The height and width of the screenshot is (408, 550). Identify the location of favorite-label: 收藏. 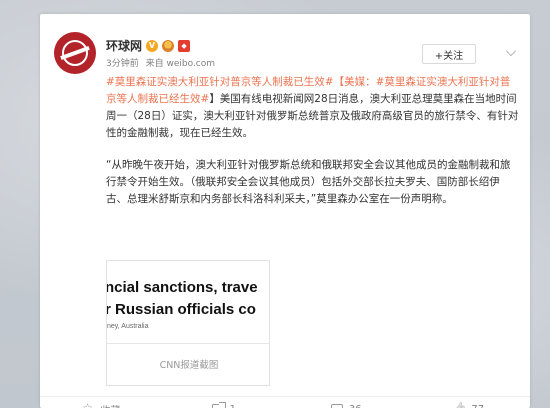
(110, 405).